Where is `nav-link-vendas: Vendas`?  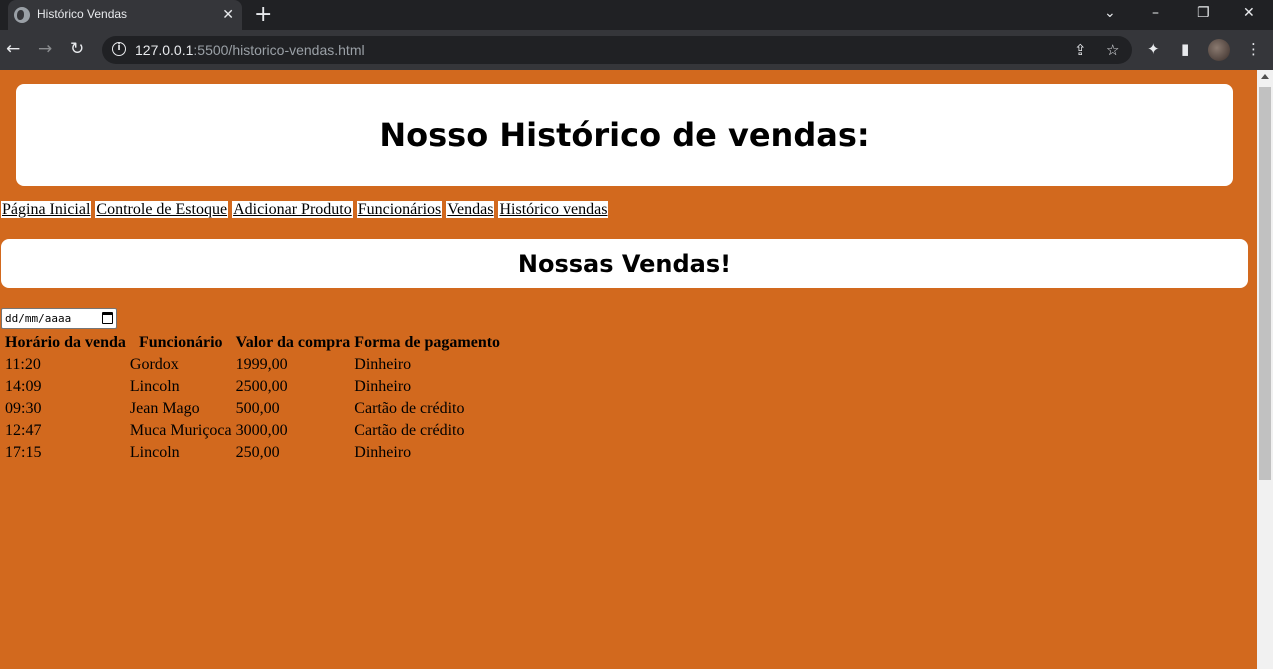
nav-link-vendas: Vendas is located at coordinates (470, 209).